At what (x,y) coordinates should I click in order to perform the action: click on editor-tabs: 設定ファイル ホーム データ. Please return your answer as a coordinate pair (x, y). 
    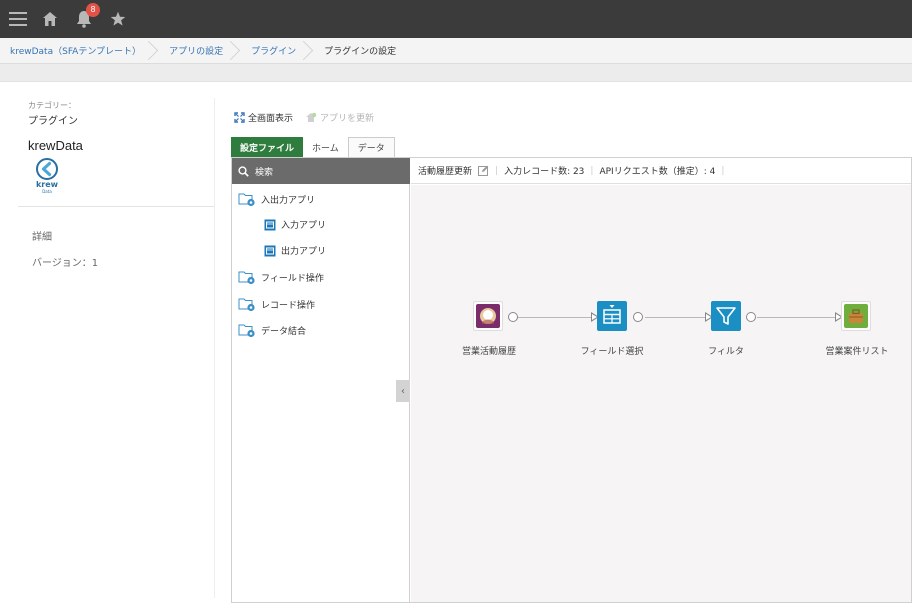
    Looking at the image, I should click on (313, 147).